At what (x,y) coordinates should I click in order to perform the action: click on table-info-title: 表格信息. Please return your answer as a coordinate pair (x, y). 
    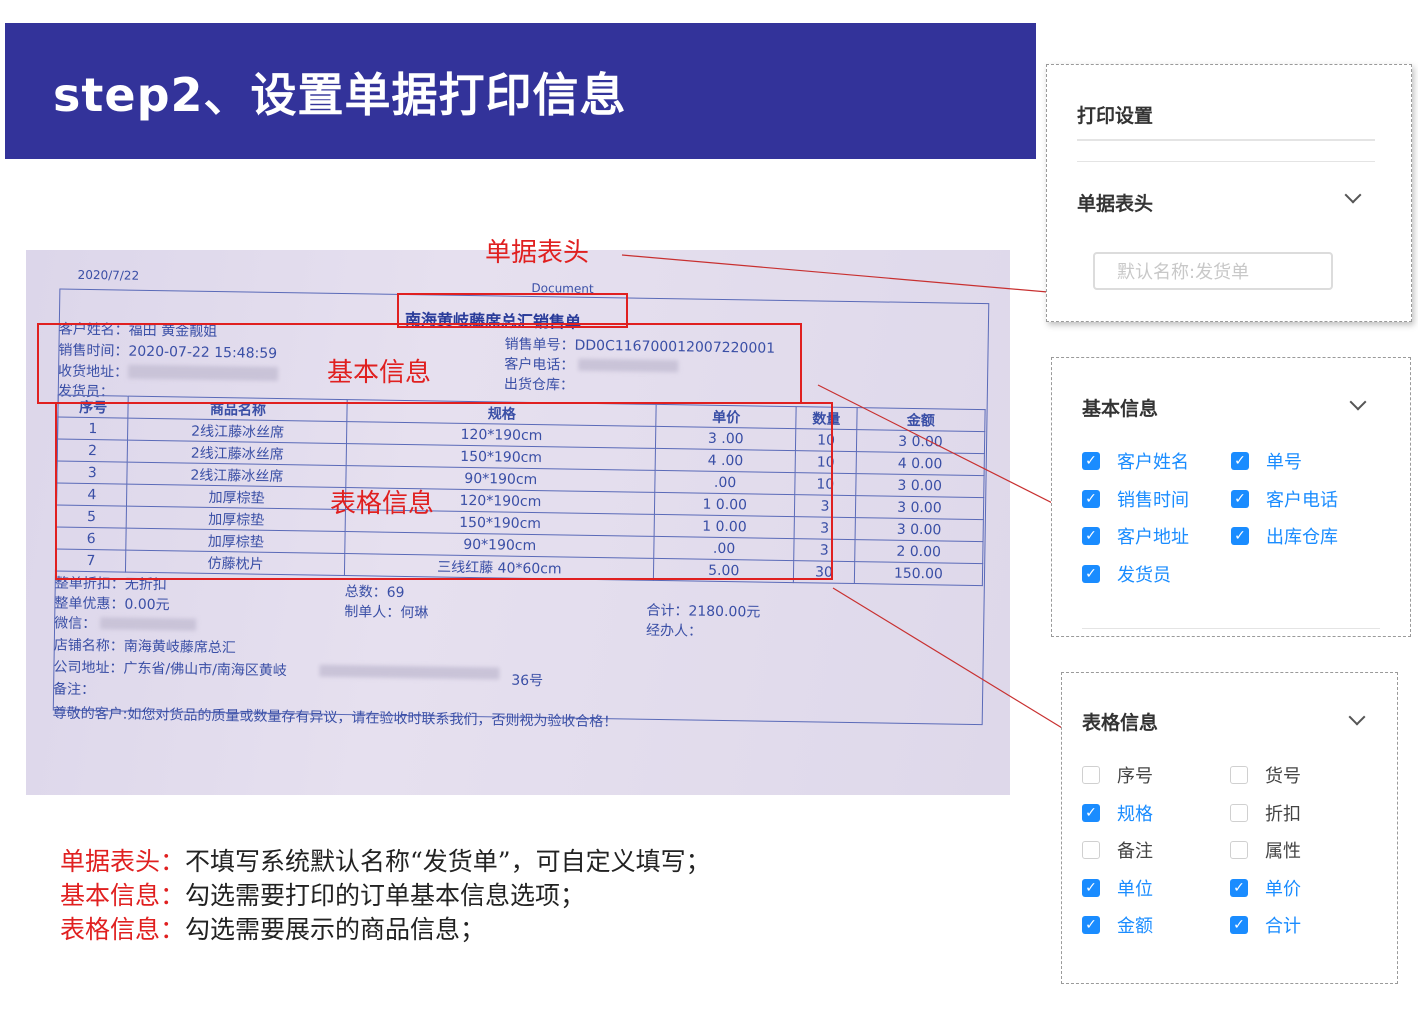
    Looking at the image, I should click on (1120, 721).